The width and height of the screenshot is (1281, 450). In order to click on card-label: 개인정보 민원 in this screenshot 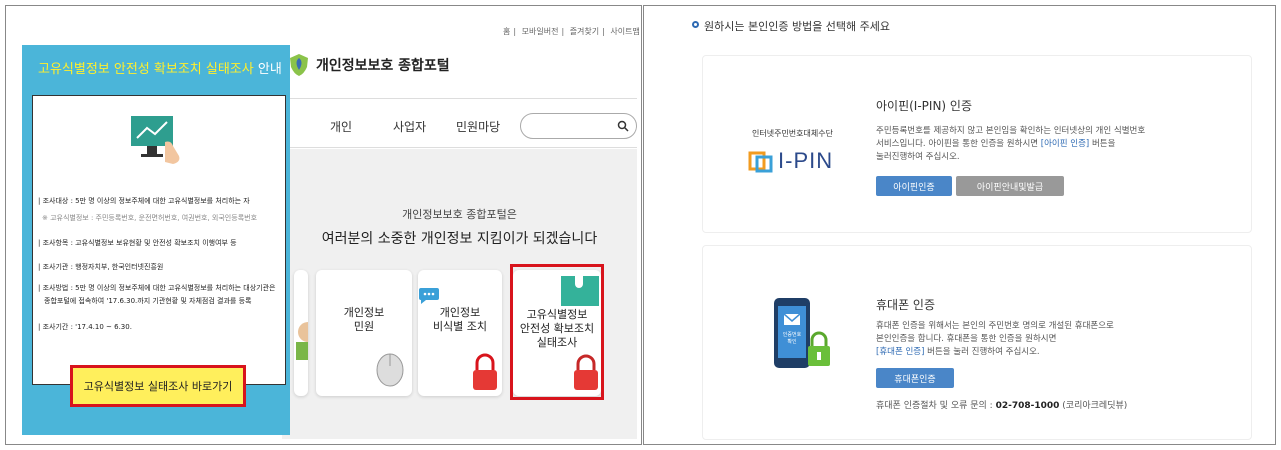, I will do `click(364, 319)`.